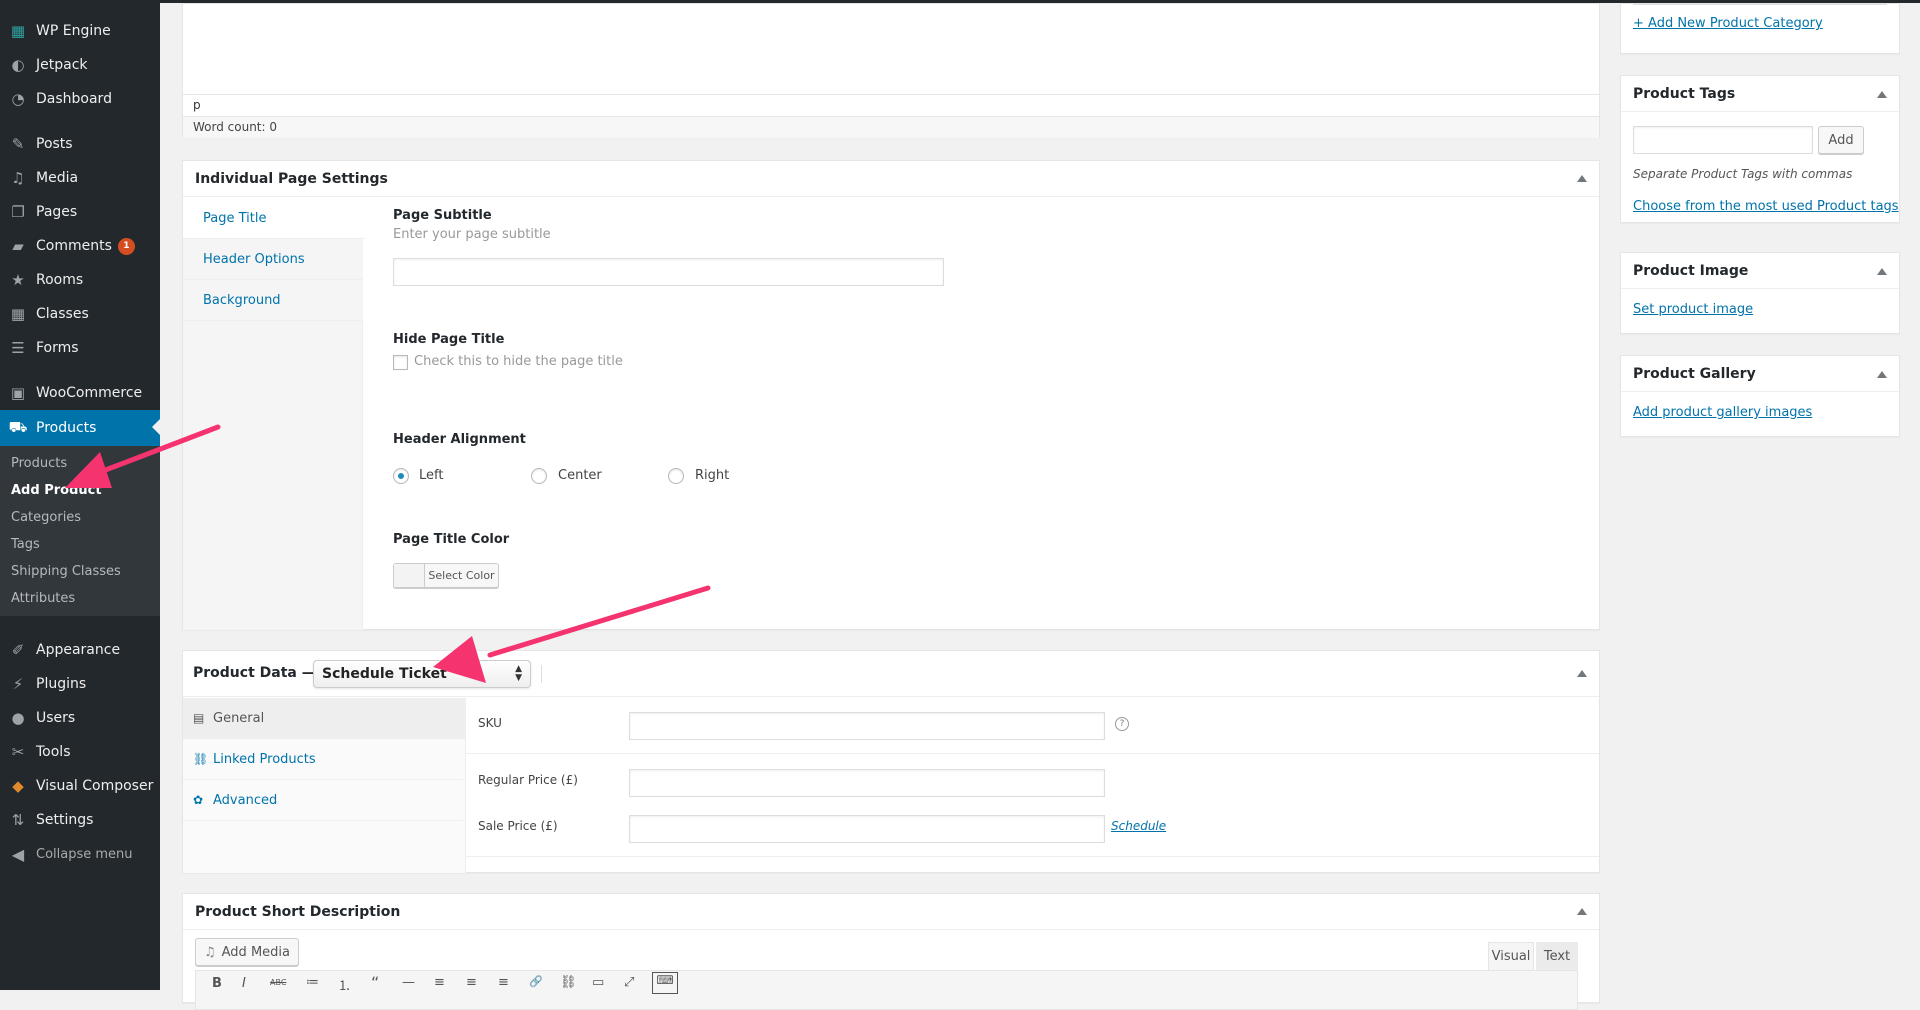 The width and height of the screenshot is (1920, 1010). I want to click on page-subtitle-input, so click(668, 272).